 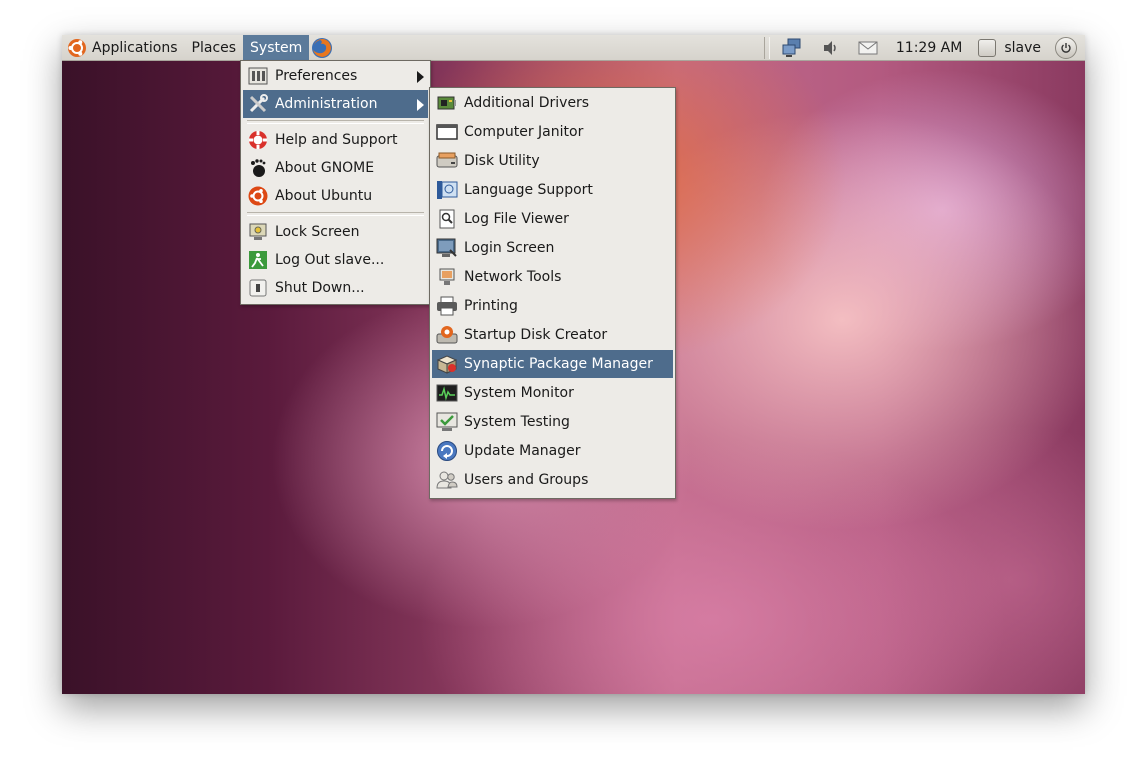 I want to click on volume-icon, so click(x=831, y=48).